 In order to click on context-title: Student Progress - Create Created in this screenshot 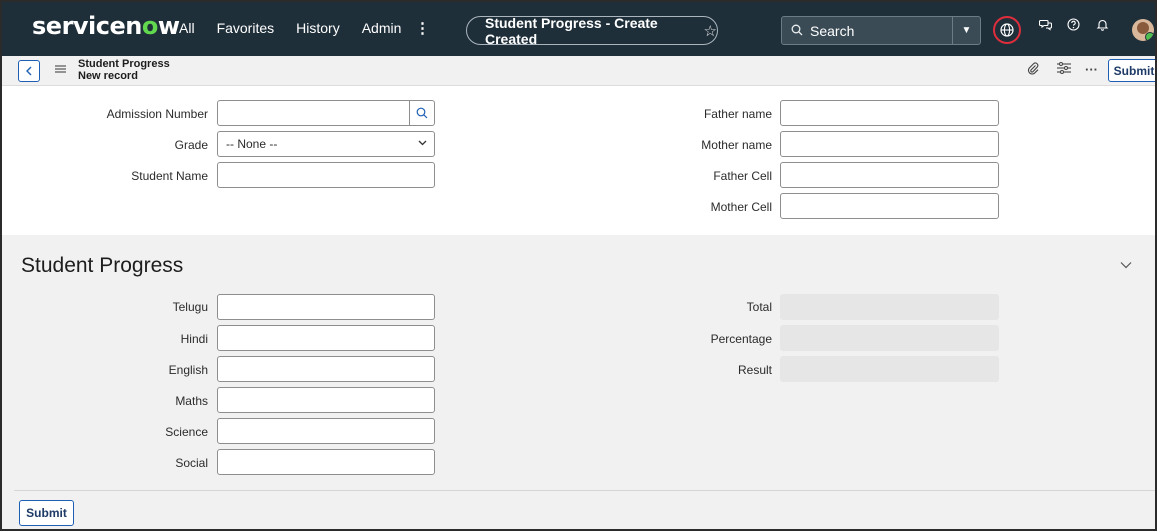, I will do `click(571, 30)`.